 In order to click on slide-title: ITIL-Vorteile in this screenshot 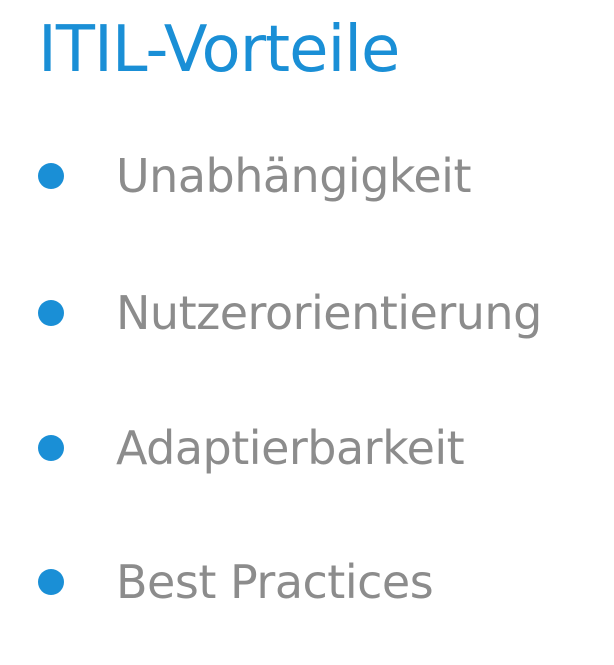, I will do `click(219, 50)`.